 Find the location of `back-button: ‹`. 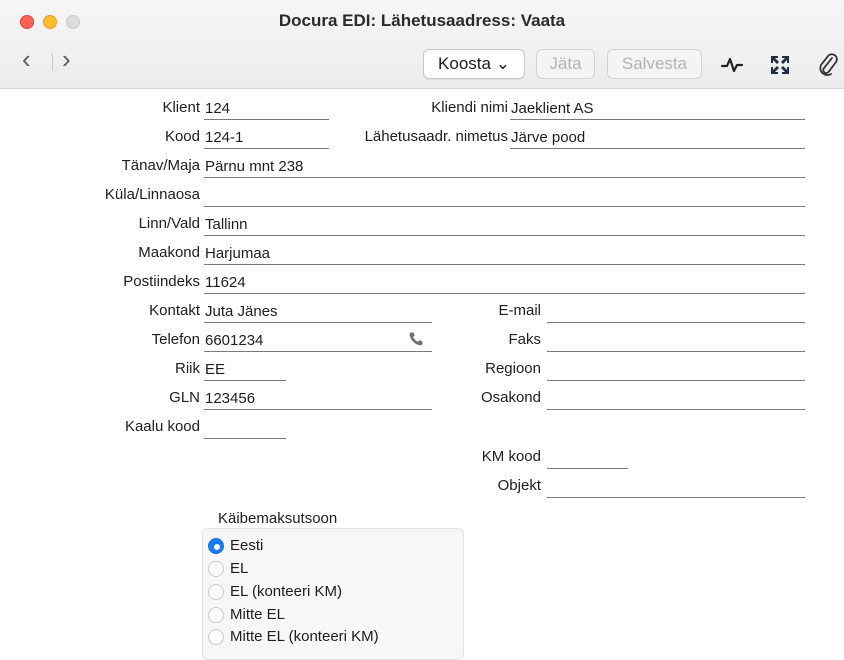

back-button: ‹ is located at coordinates (26, 59).